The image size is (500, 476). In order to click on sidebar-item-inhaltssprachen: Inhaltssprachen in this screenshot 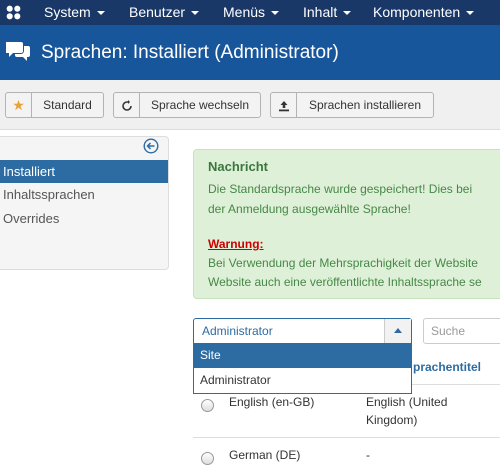, I will do `click(84, 194)`.